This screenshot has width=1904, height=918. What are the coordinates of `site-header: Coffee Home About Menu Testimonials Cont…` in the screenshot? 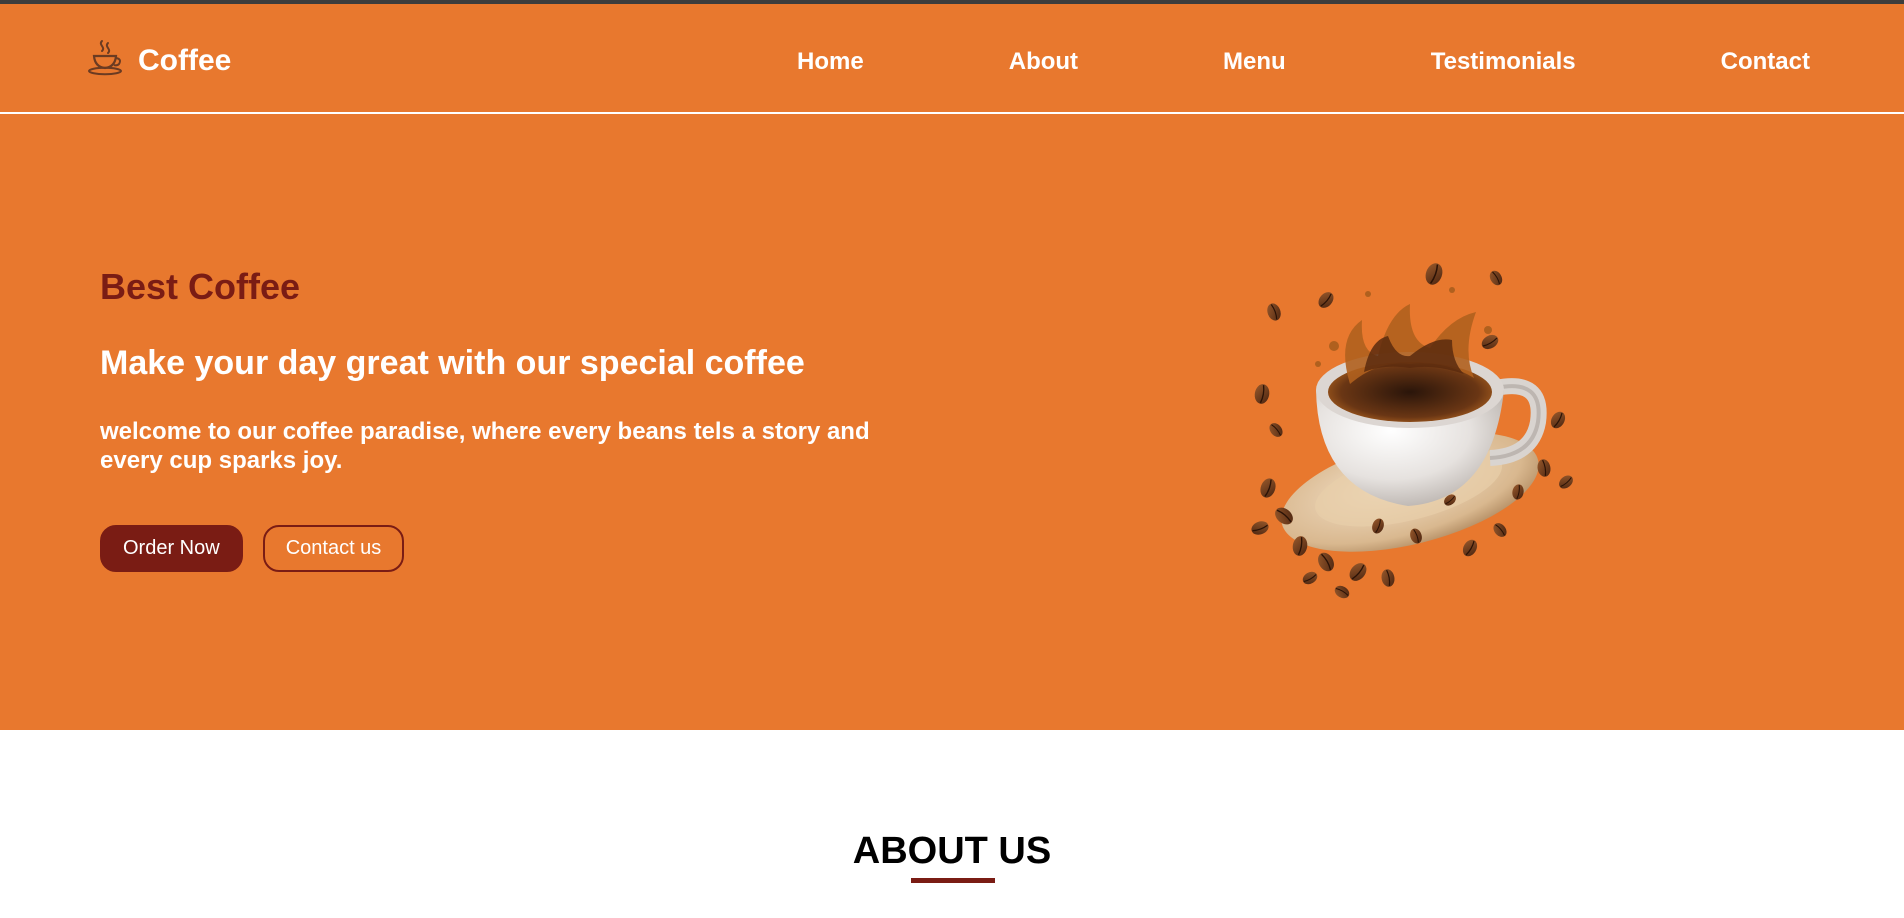 It's located at (952, 59).